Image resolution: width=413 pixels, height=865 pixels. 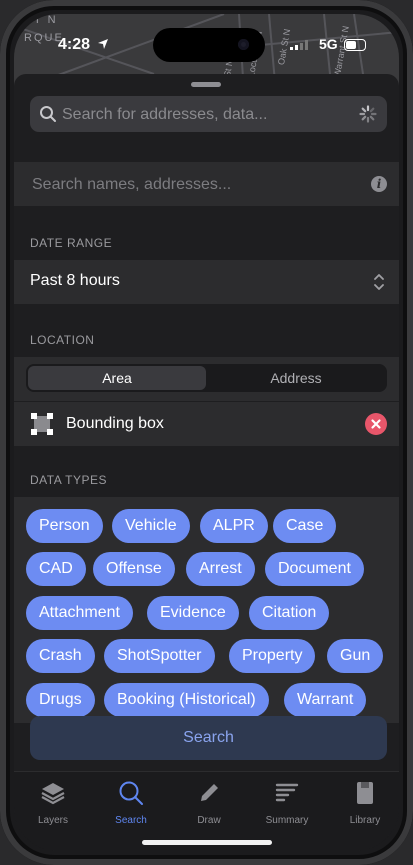 I want to click on date-range-value: Past 8 hours, so click(x=75, y=280).